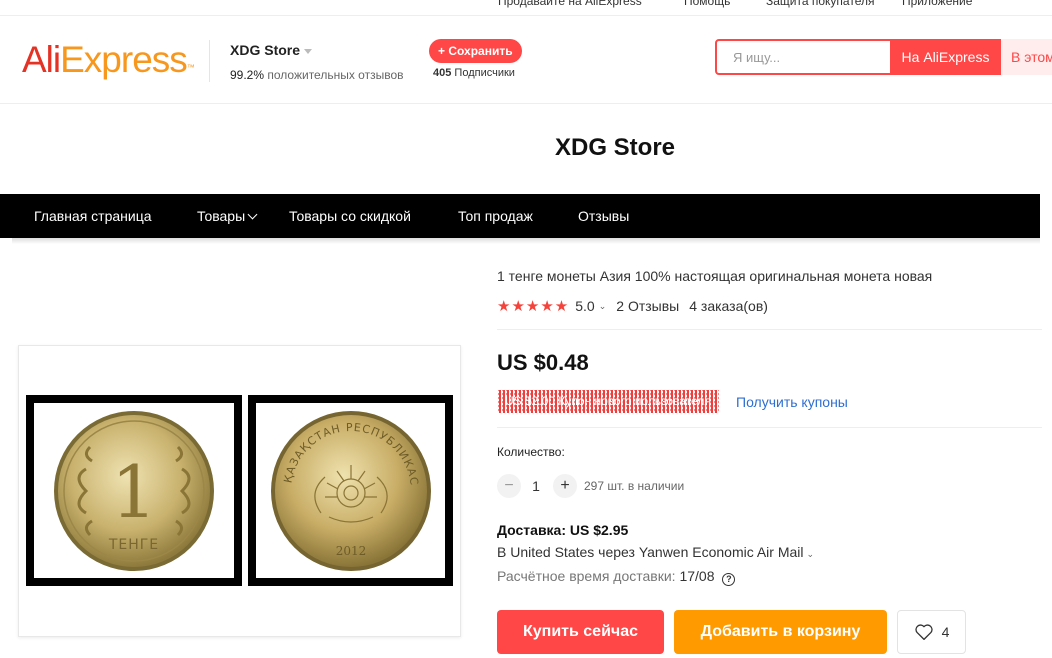  I want to click on coin-back-background: ҚАЗАҚСТАН РЕСПУБЛИКАСЫ 2012, so click(350, 490).